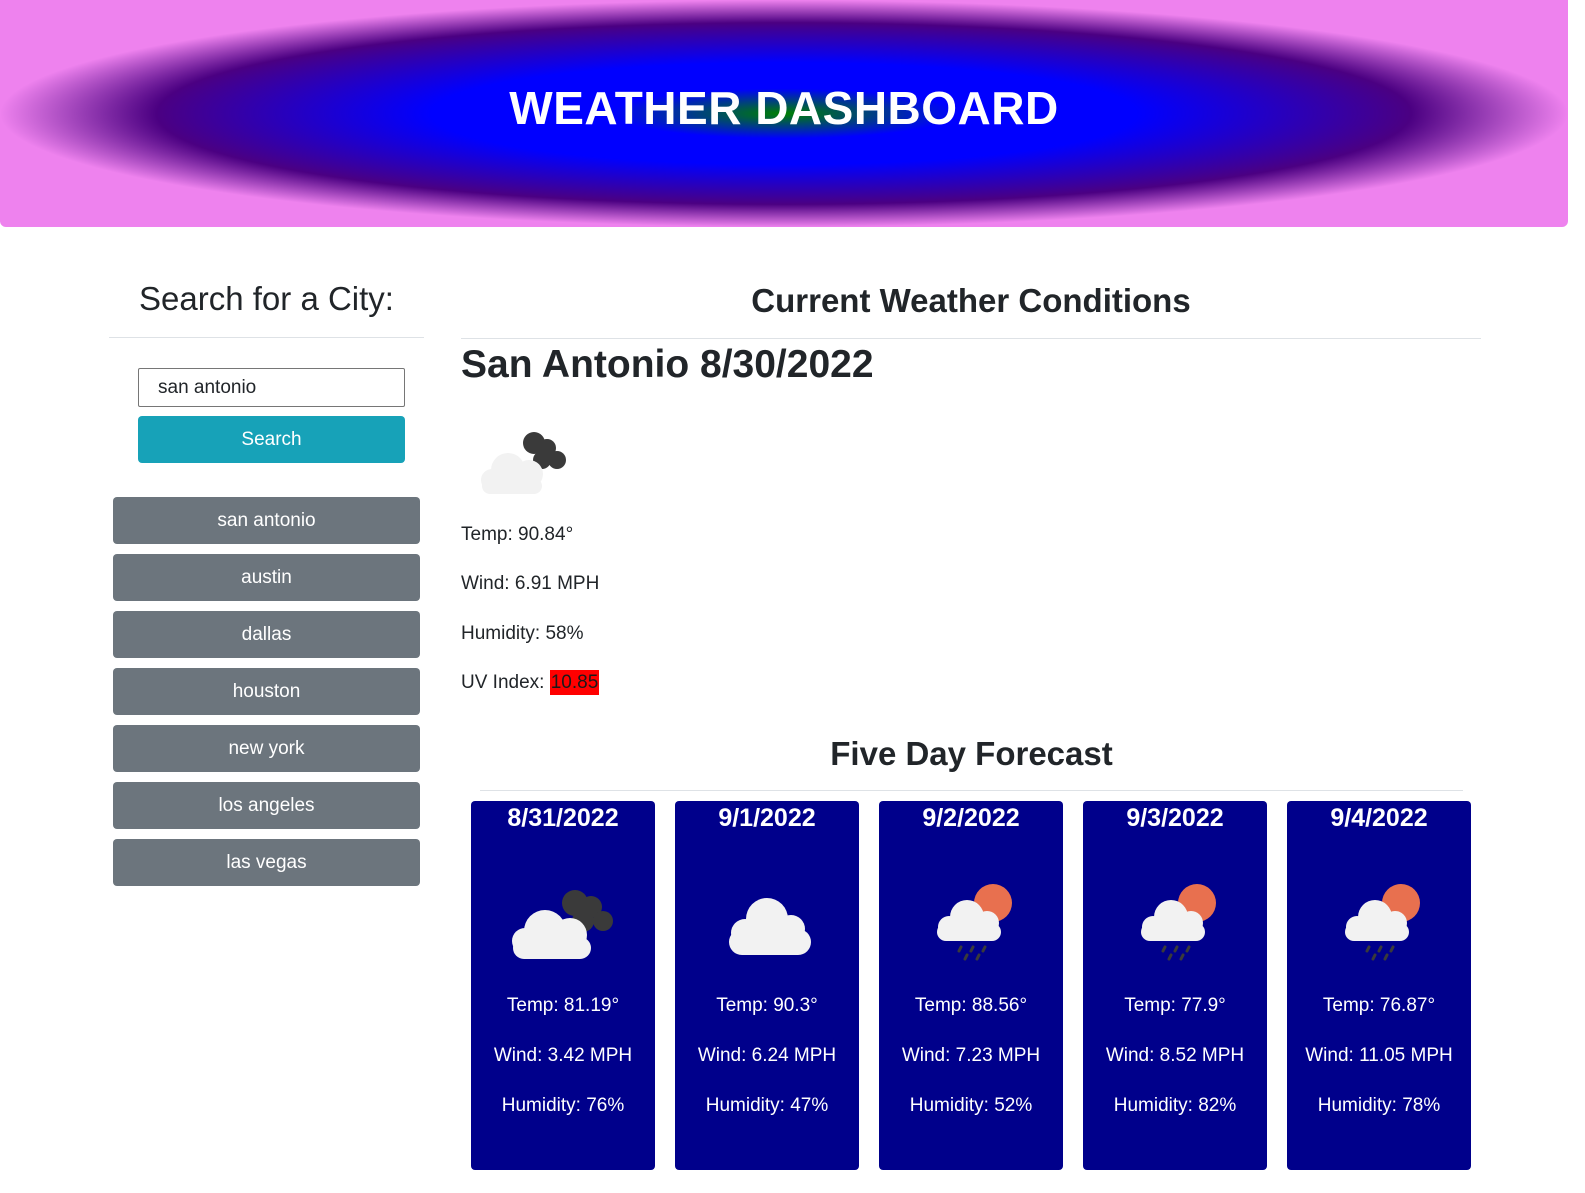 Image resolution: width=1585 pixels, height=1193 pixels. Describe the element at coordinates (767, 818) in the screenshot. I see `forecast-date: 9/1/2022` at that location.